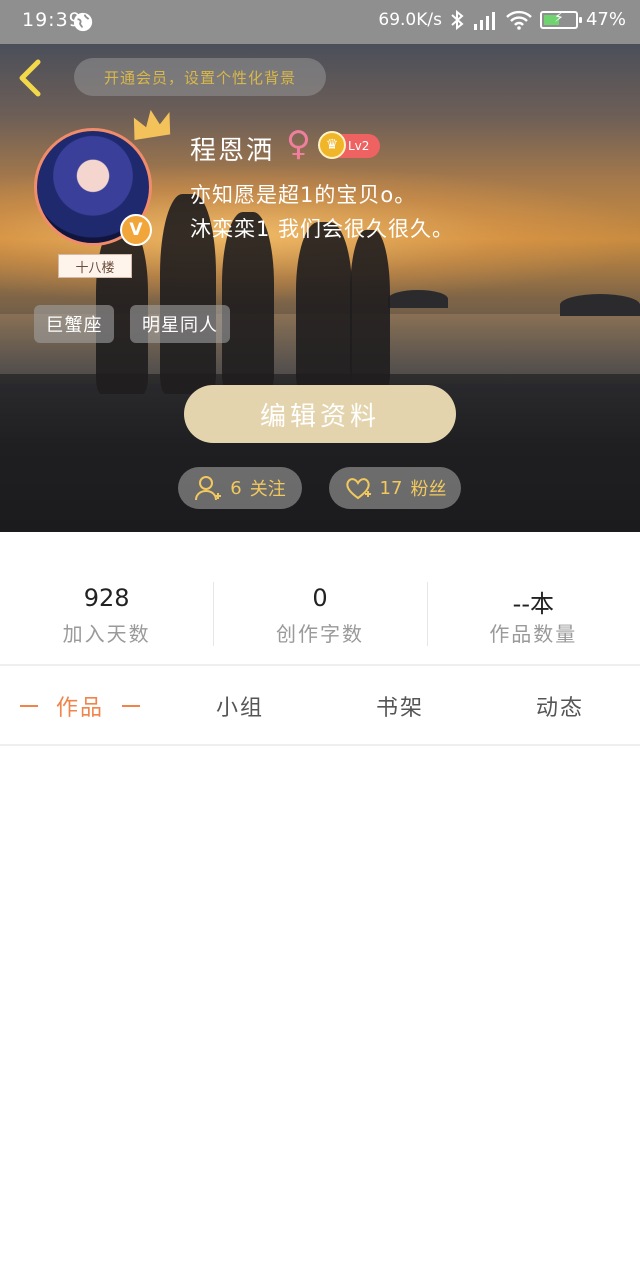 Image resolution: width=640 pixels, height=1280 pixels. I want to click on bluetooth-icon, so click(457, 19).